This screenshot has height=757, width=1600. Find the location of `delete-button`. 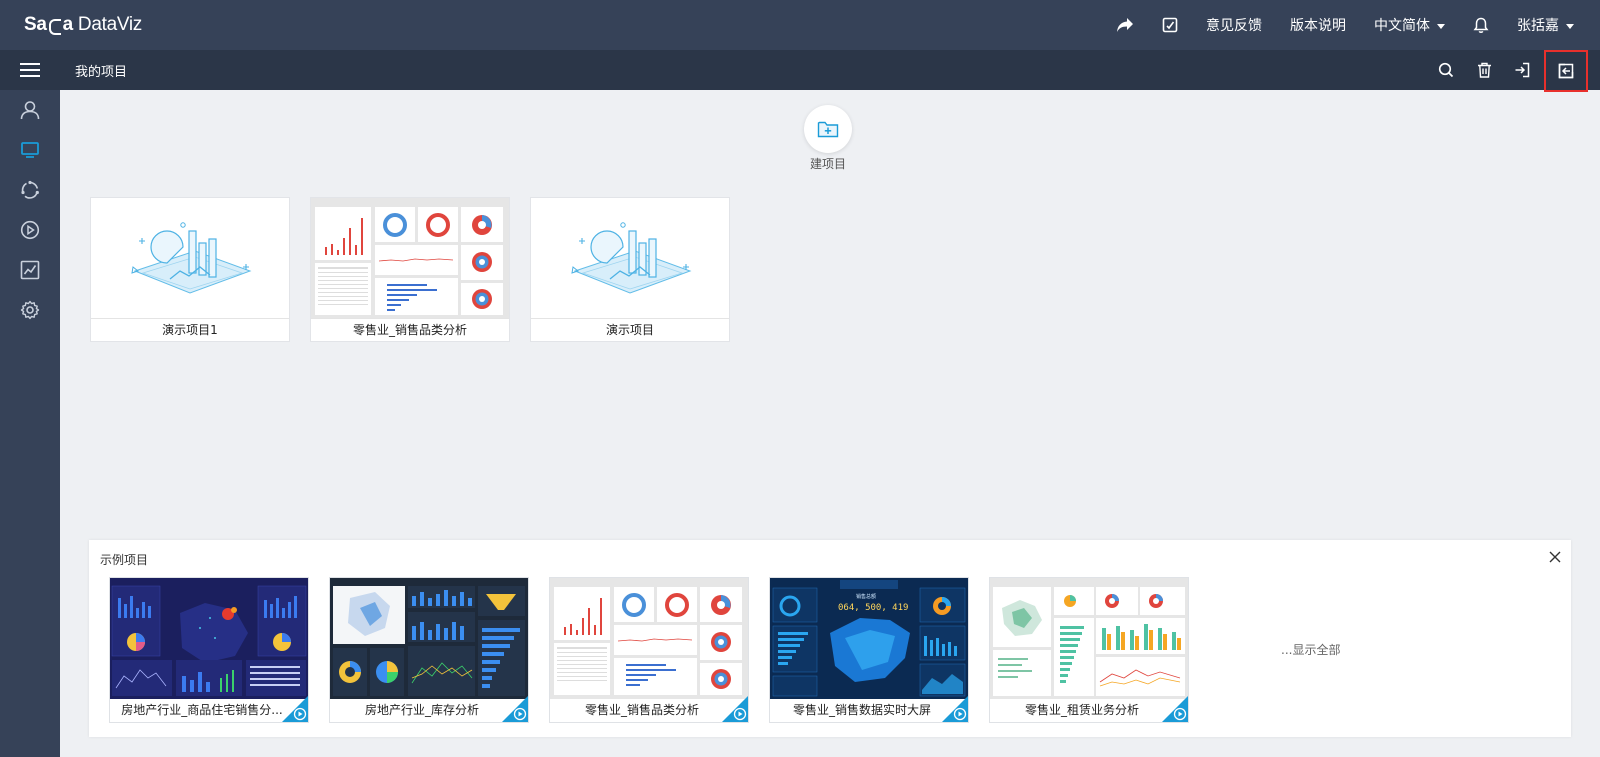

delete-button is located at coordinates (1484, 70).